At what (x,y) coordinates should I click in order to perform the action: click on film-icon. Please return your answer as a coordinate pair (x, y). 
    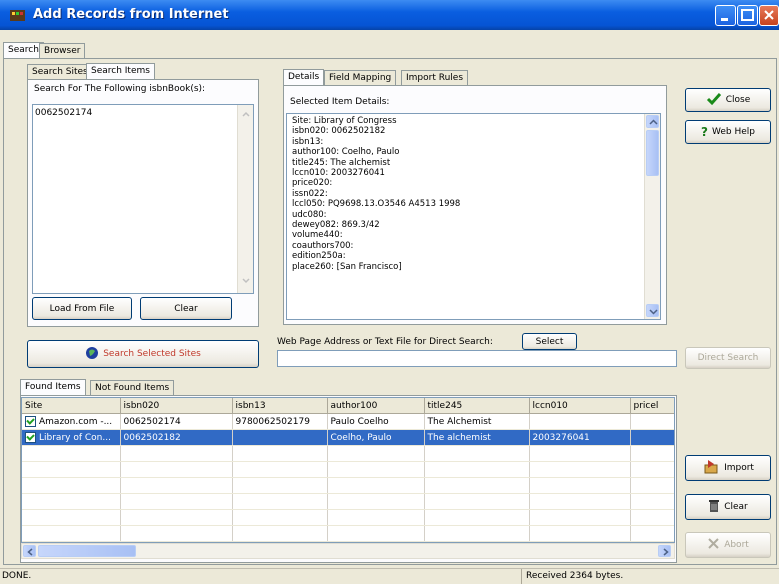
    Looking at the image, I should click on (18, 15).